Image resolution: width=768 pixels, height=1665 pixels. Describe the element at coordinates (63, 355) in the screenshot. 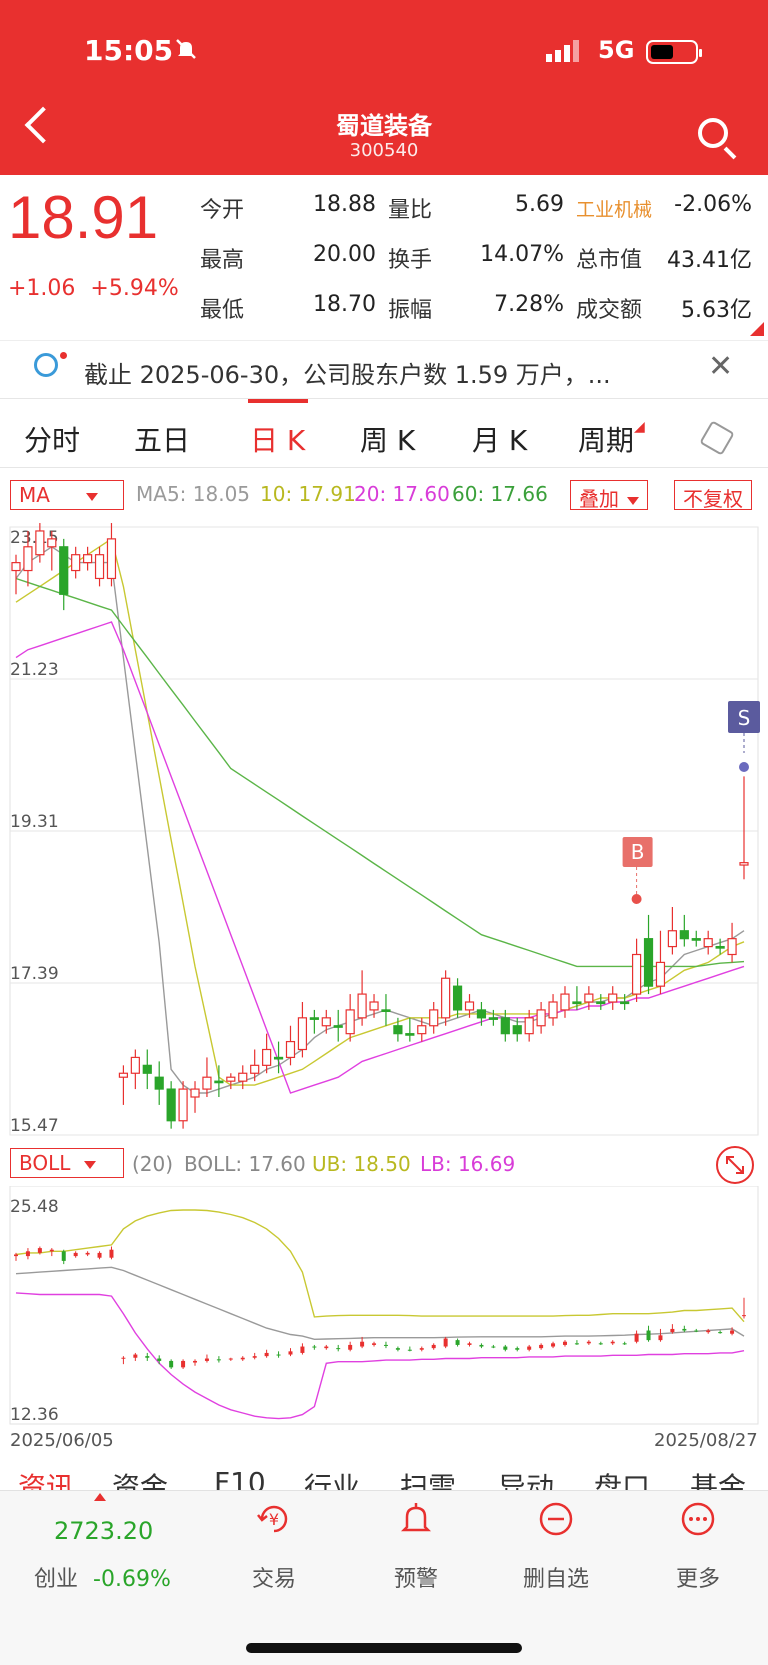

I see `notice-dot` at that location.